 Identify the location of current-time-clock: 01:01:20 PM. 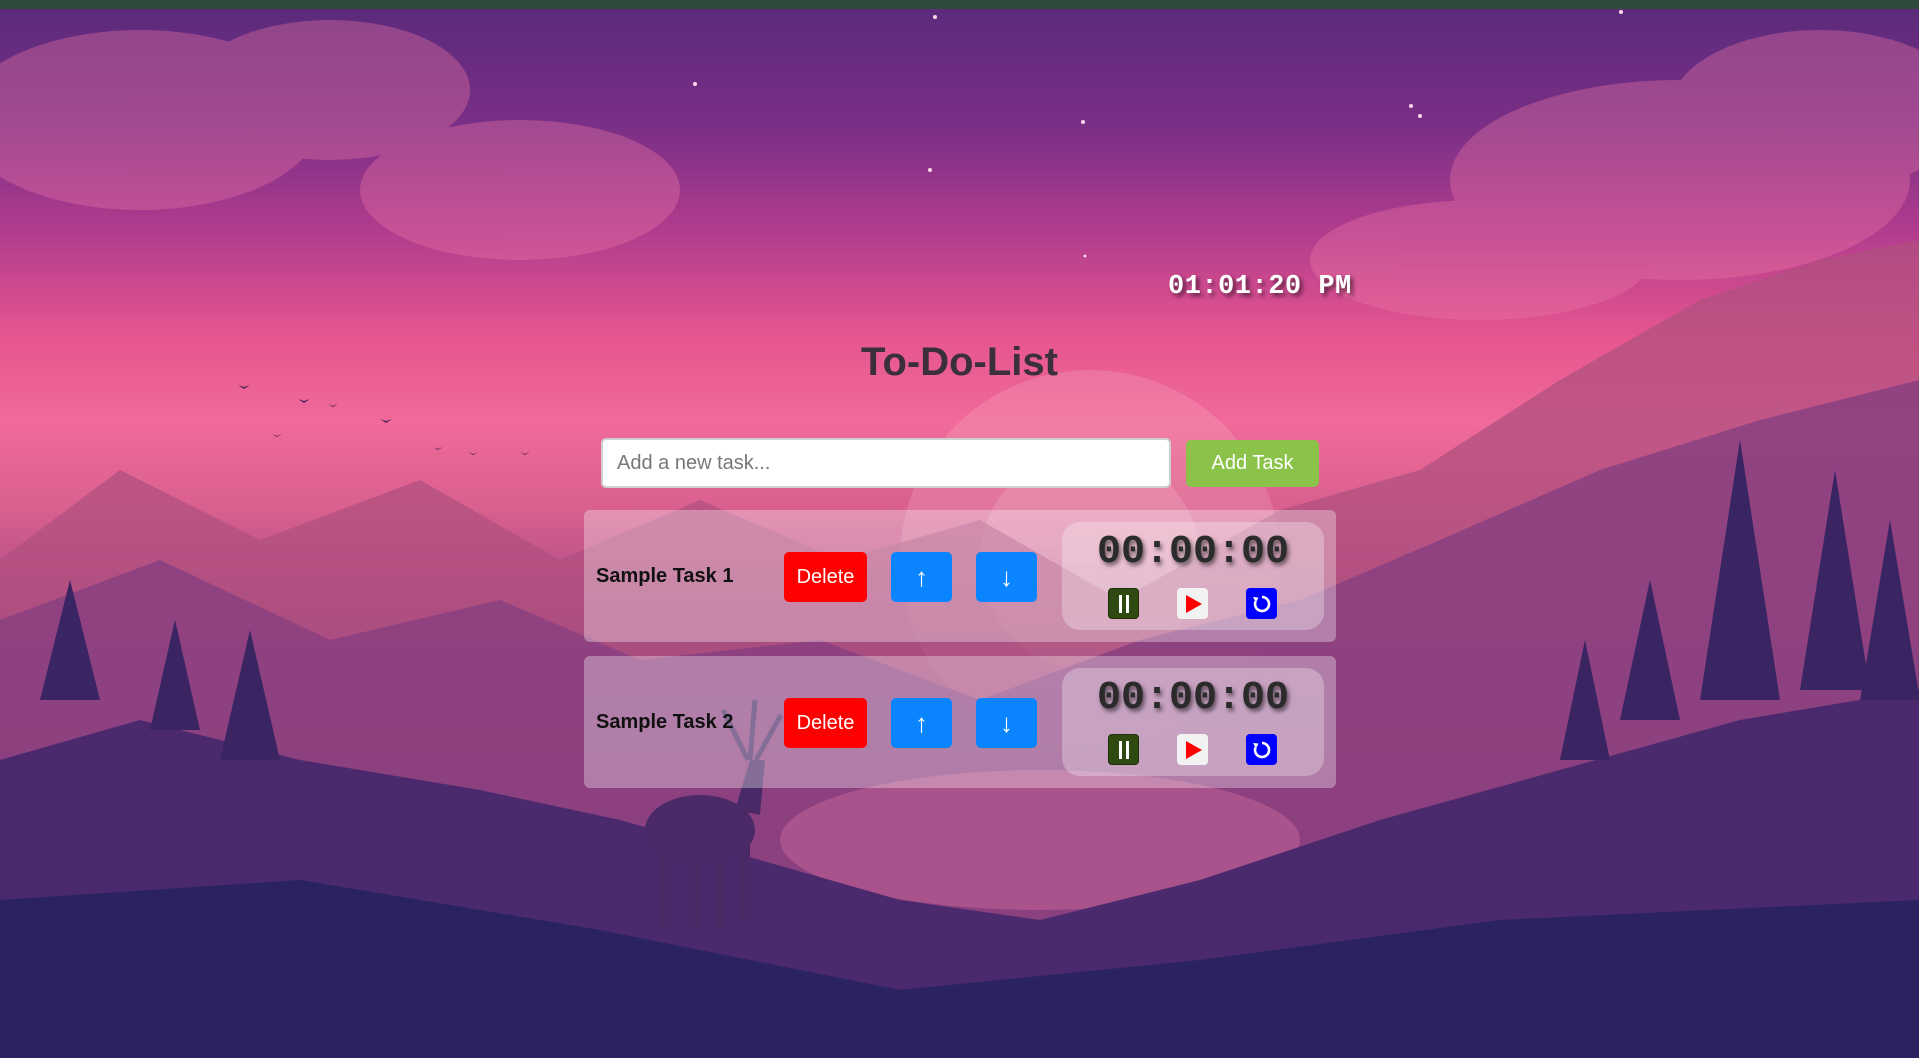
(1260, 287).